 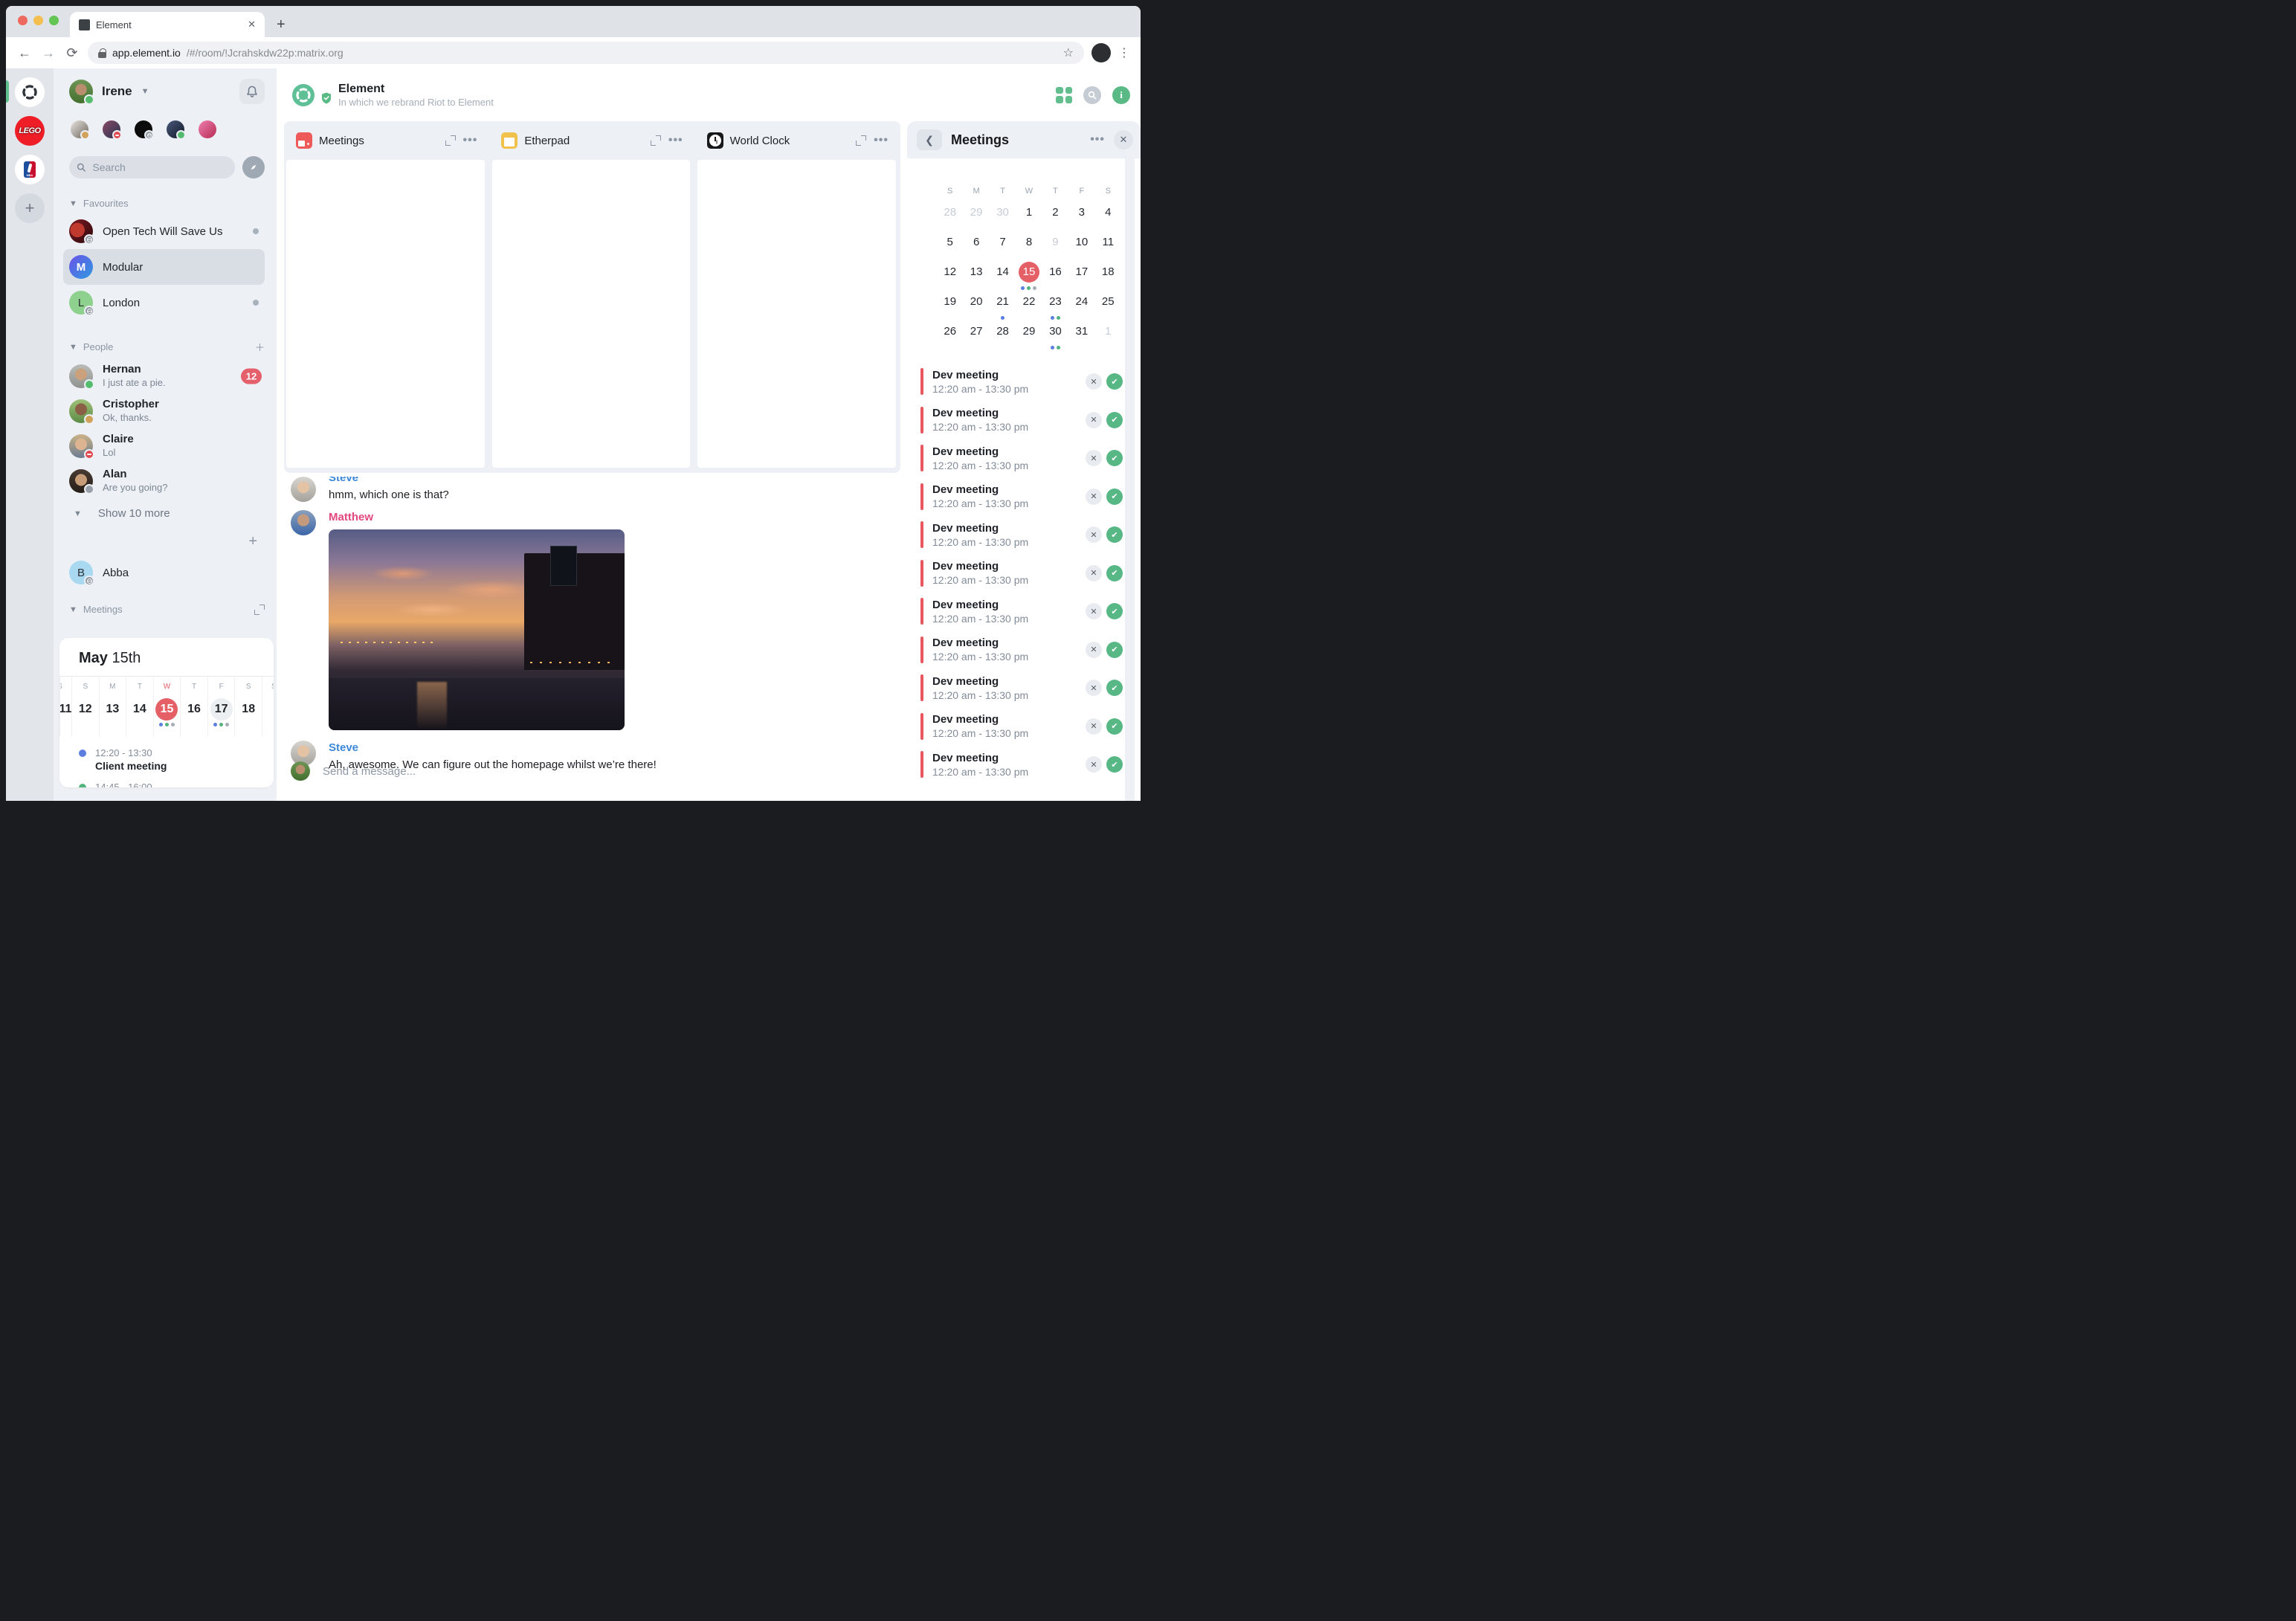 What do you see at coordinates (930, 139) in the screenshot?
I see `back-button: ❮` at bounding box center [930, 139].